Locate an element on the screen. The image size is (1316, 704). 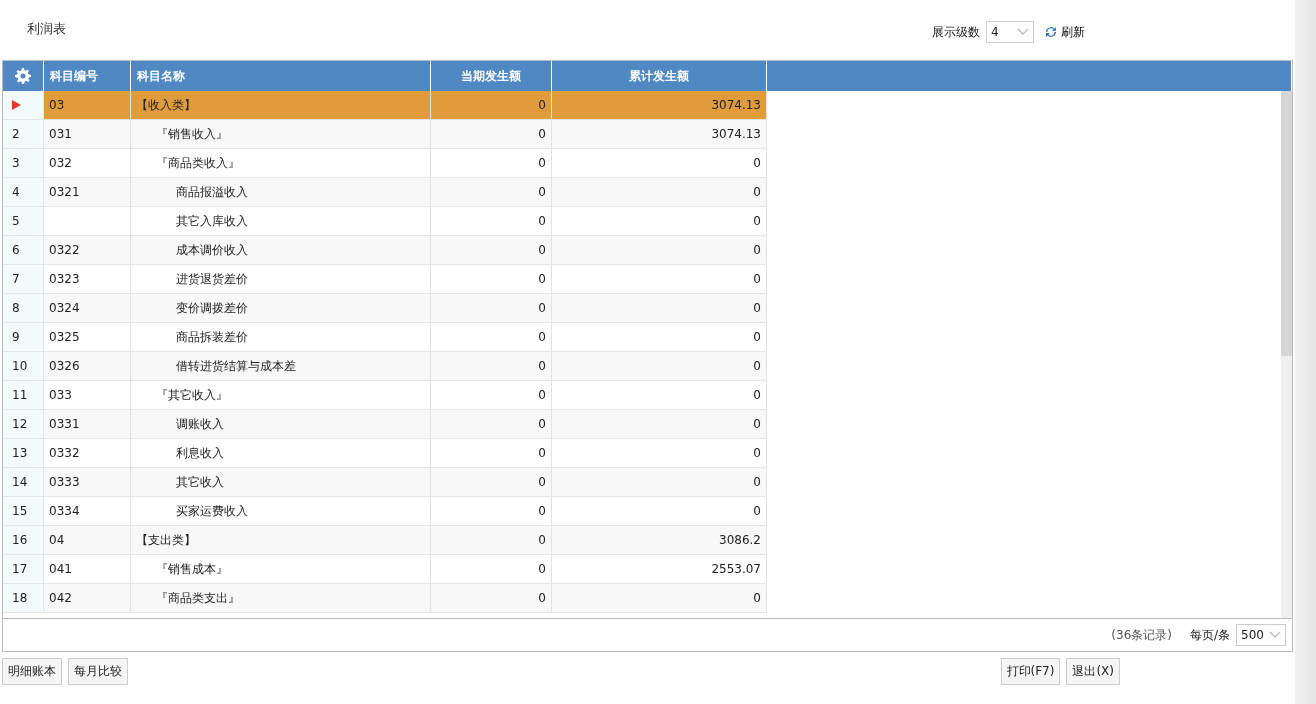
table-cell: 『销售成本』 is located at coordinates (281, 569).